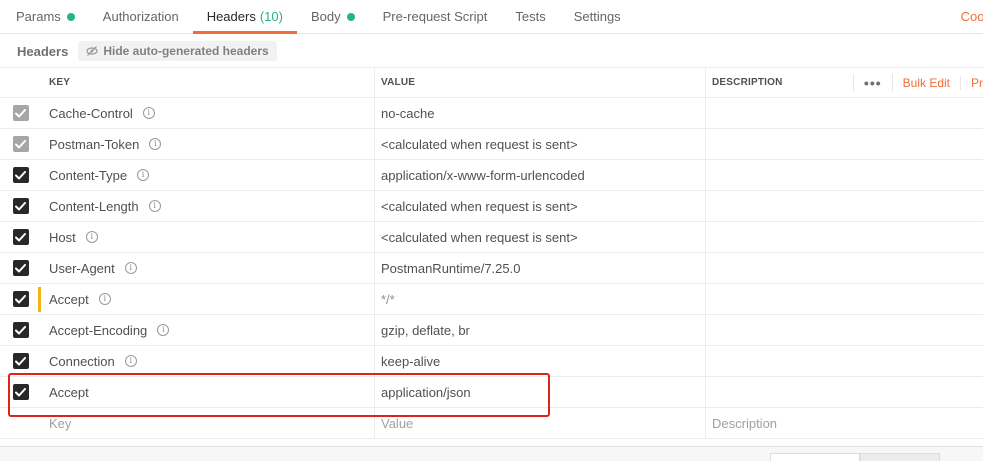 The height and width of the screenshot is (461, 983). What do you see at coordinates (483, 175) in the screenshot?
I see `header-value: application/x-www-form-urlencoded` at bounding box center [483, 175].